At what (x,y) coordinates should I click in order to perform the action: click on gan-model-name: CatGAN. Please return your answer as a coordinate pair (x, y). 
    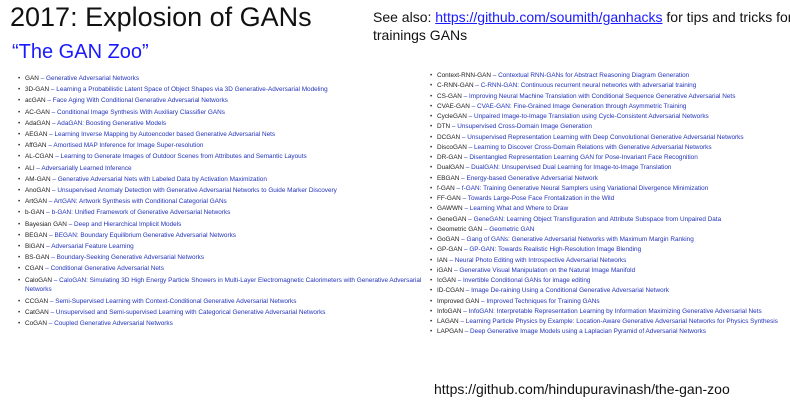
    Looking at the image, I should click on (37, 312).